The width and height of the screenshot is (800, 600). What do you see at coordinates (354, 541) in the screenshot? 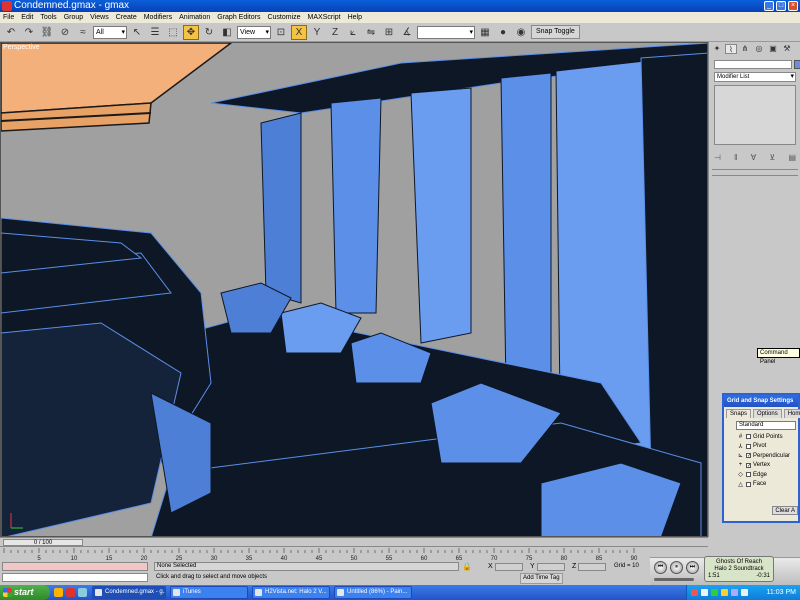
I see `time-slider: 0 / 100` at bounding box center [354, 541].